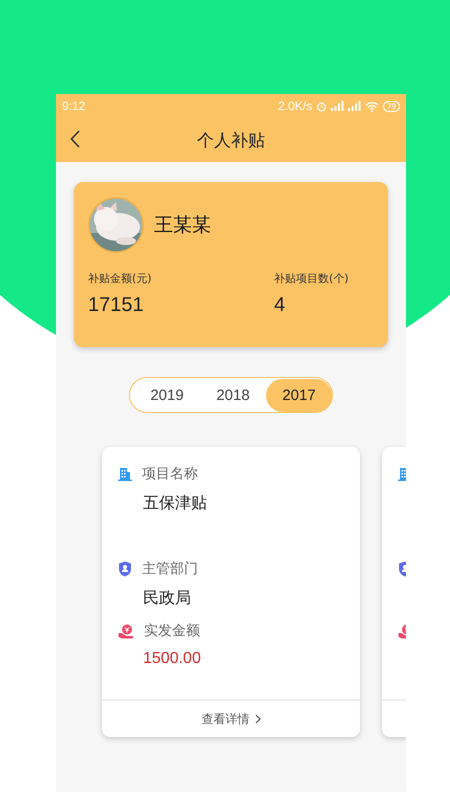  Describe the element at coordinates (167, 598) in the screenshot. I see `field-value: 民政局` at that location.